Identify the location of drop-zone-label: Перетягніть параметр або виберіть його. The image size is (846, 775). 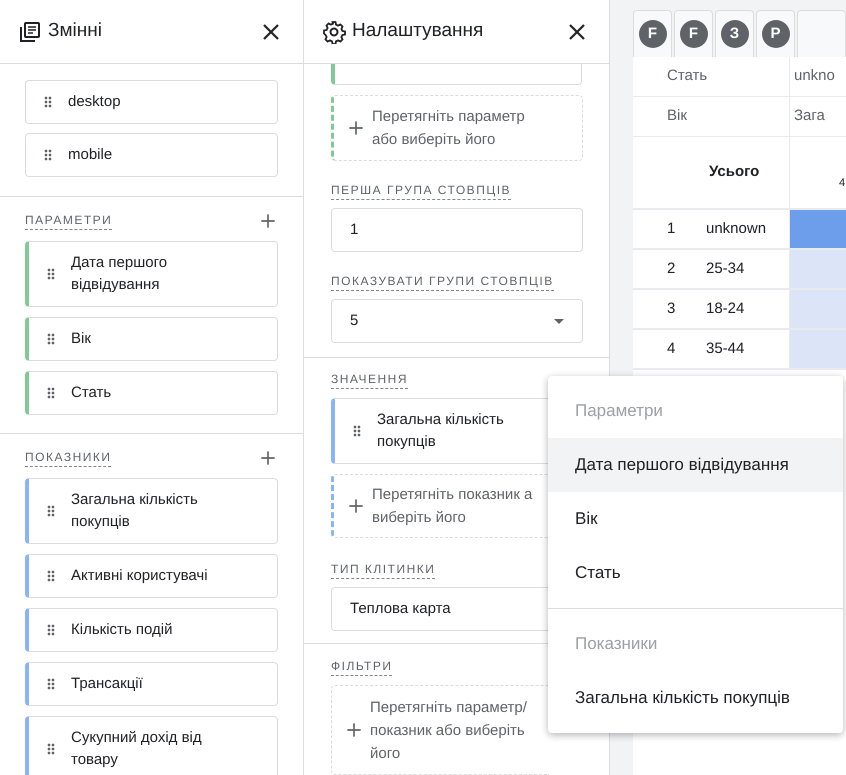
(448, 128).